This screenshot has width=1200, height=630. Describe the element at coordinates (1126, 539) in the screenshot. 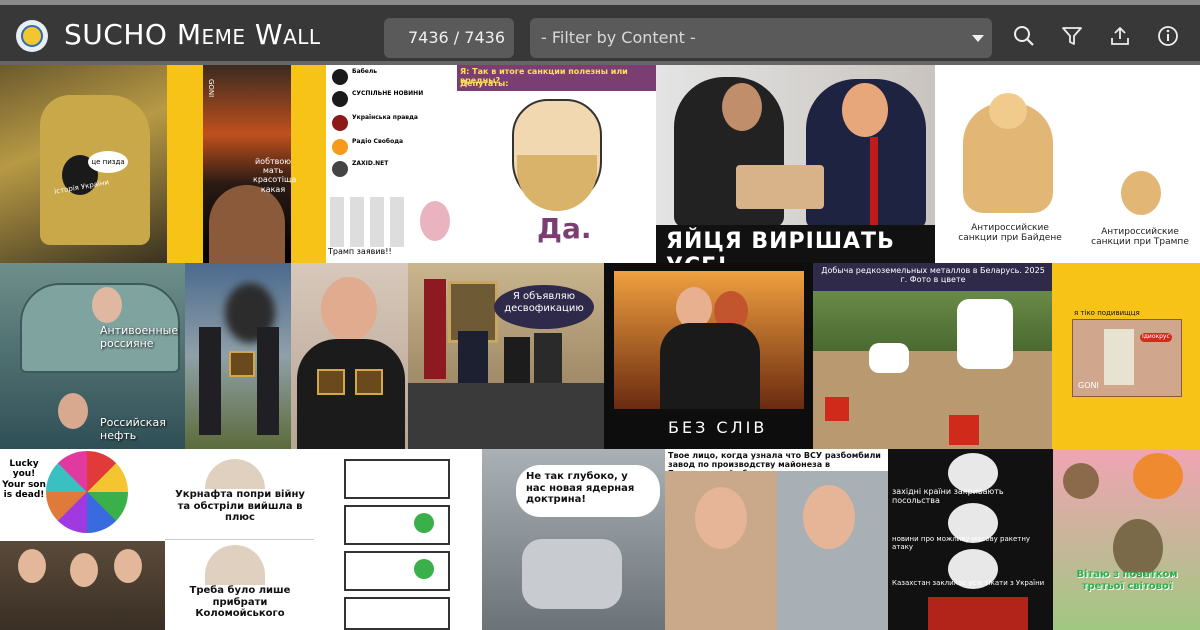

I see `meme-tile-ww3-greeting: Вітаю з початком третьої світової` at that location.